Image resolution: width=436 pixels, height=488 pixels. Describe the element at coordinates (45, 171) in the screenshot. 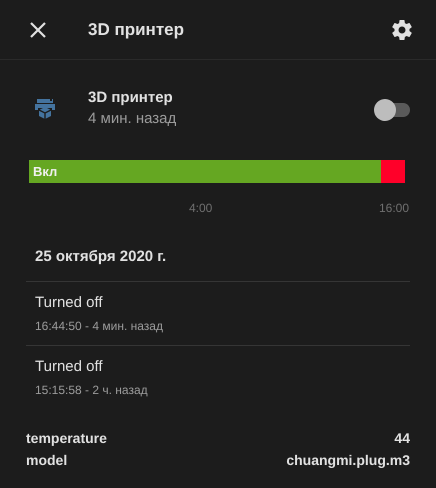

I see `segment-label: Вкл` at that location.